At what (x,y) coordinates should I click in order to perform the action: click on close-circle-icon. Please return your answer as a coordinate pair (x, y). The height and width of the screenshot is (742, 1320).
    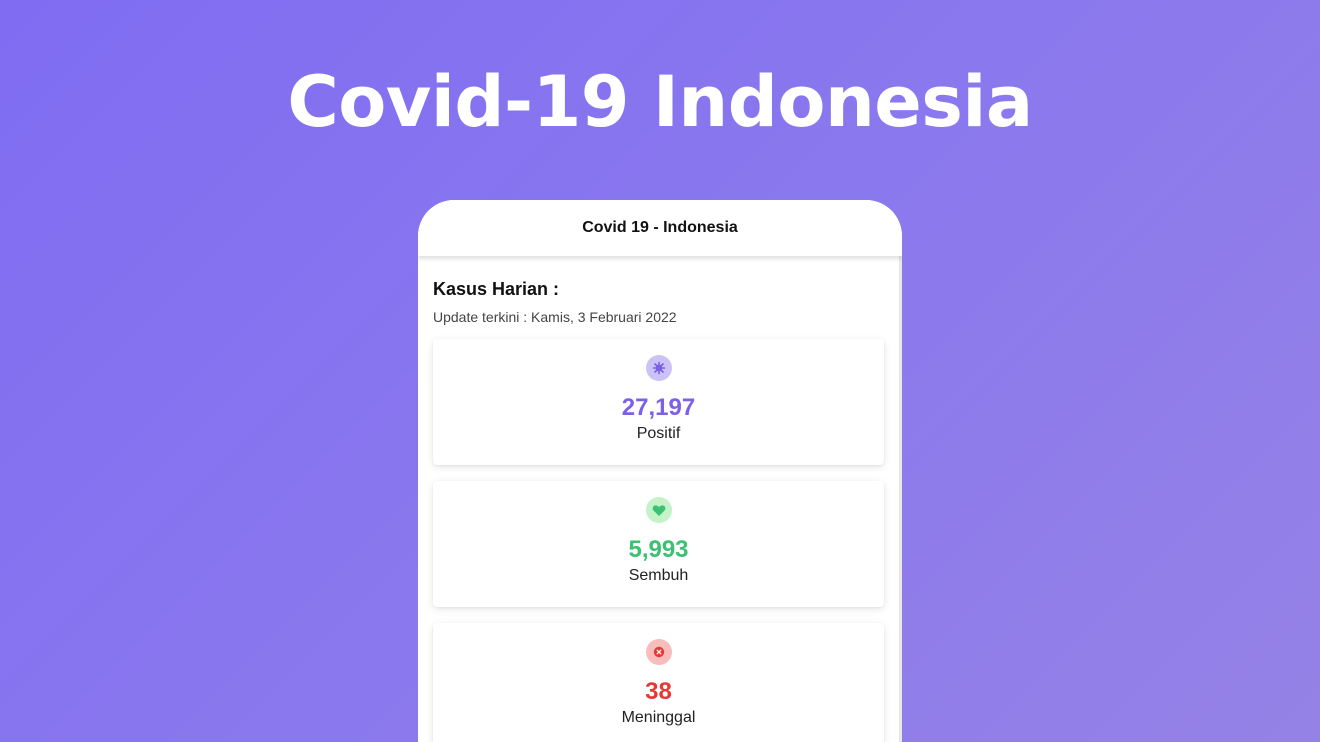
    Looking at the image, I should click on (658, 652).